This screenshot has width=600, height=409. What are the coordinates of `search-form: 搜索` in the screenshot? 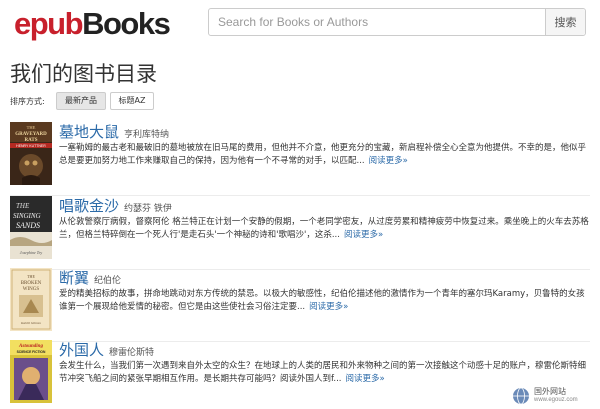 It's located at (397, 22).